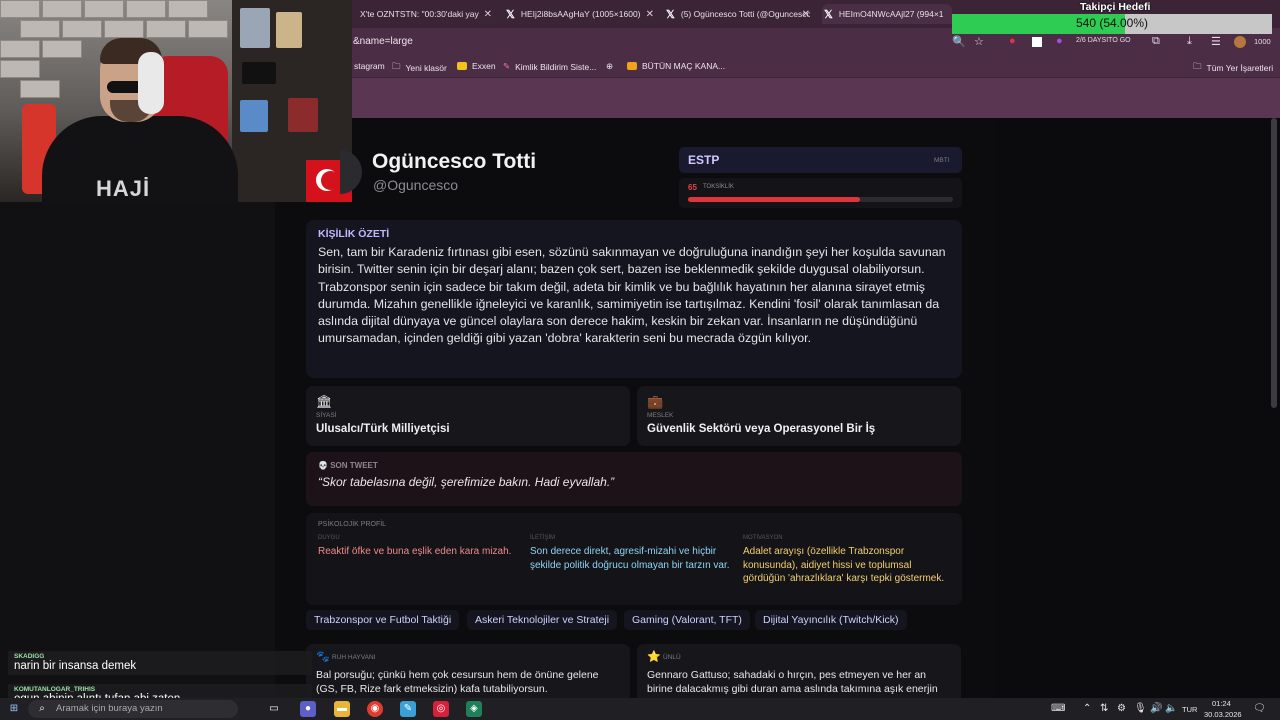  Describe the element at coordinates (632, 66) in the screenshot. I see `jp-icon` at that location.